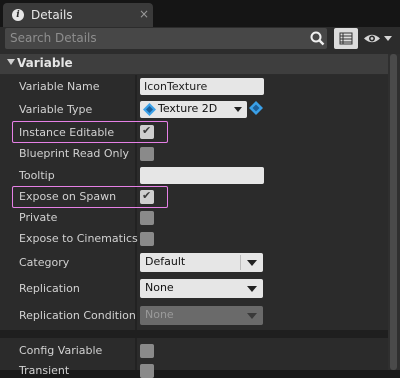 The image size is (400, 378). Describe the element at coordinates (202, 175) in the screenshot. I see `tooltip-input` at that location.